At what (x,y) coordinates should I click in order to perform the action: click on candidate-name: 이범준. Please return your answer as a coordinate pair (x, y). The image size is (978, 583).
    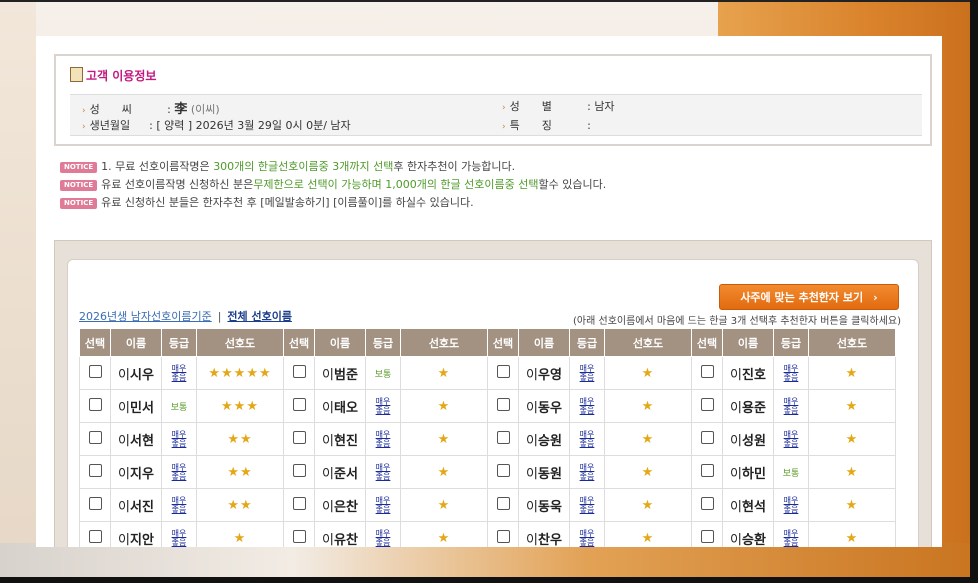
    Looking at the image, I should click on (340, 375).